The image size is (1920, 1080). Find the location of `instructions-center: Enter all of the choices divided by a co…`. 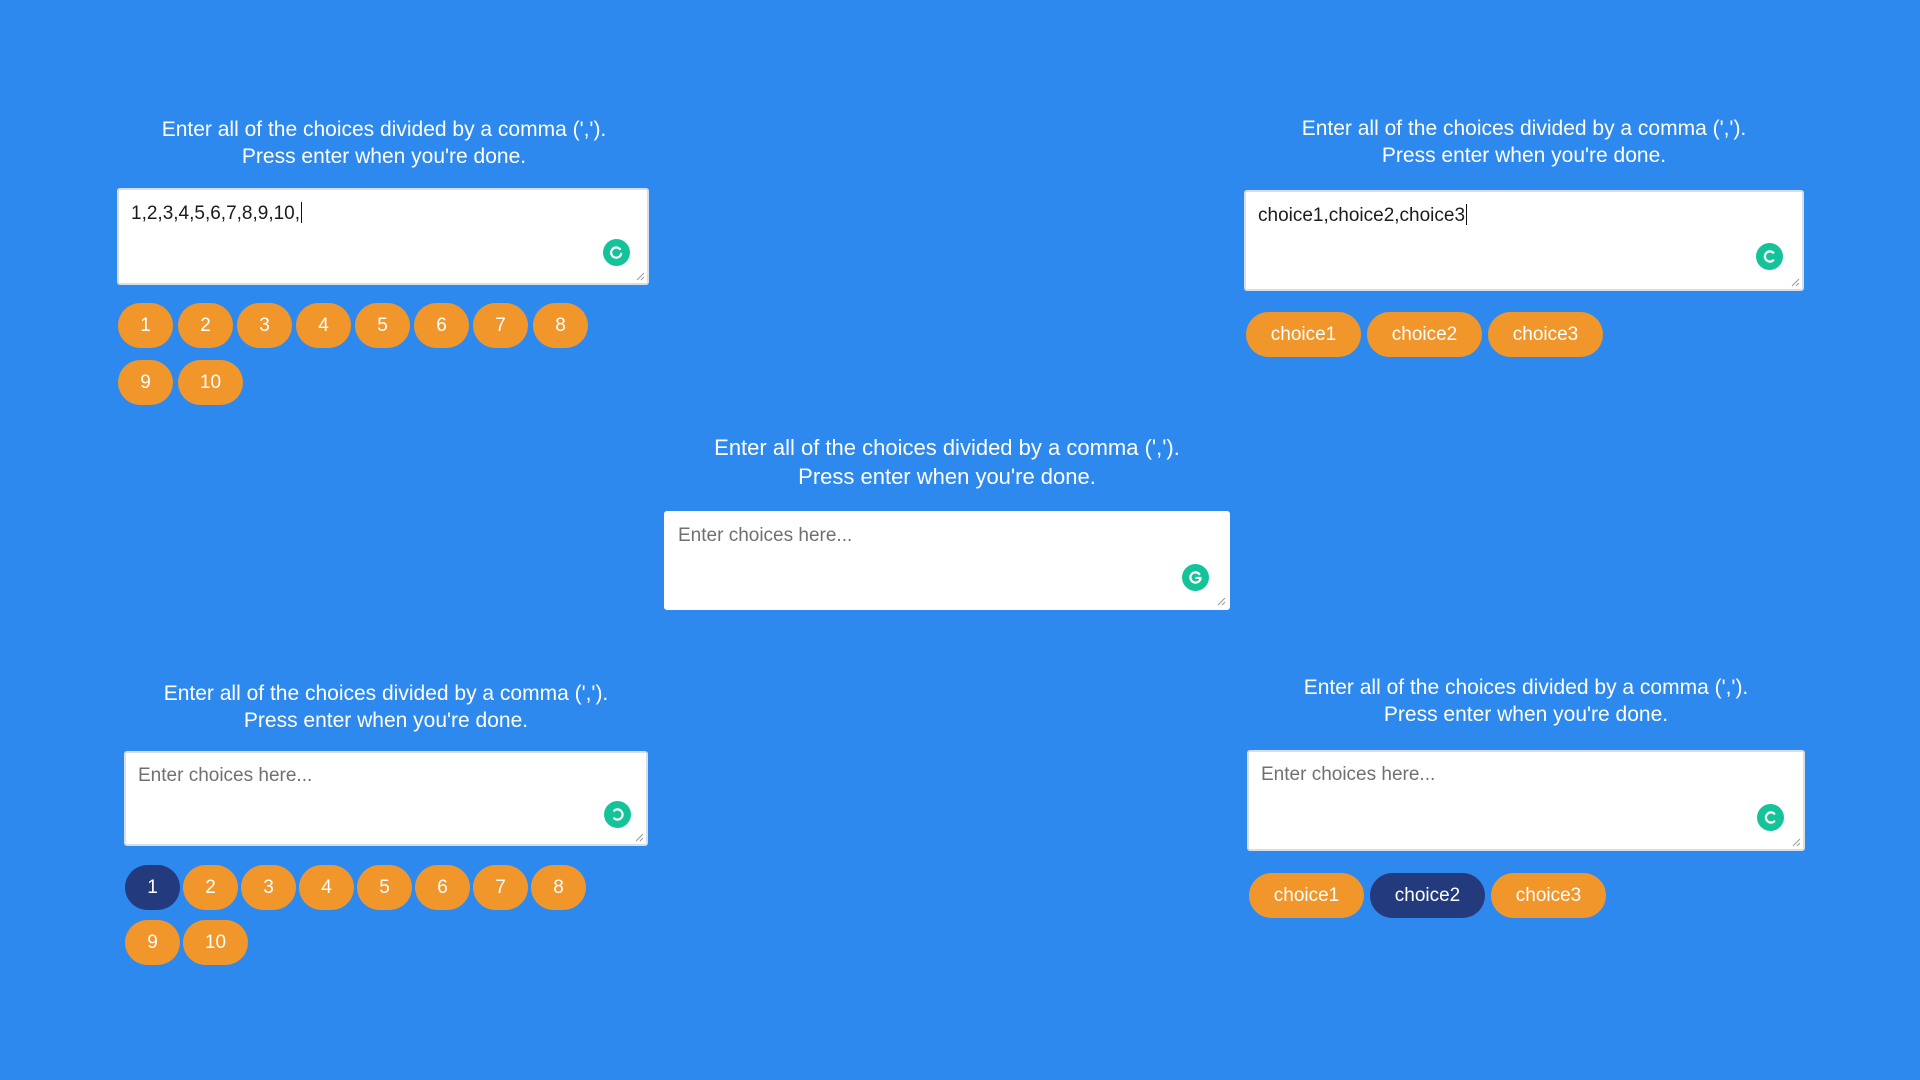

instructions-center: Enter all of the choices divided by a co… is located at coordinates (947, 462).